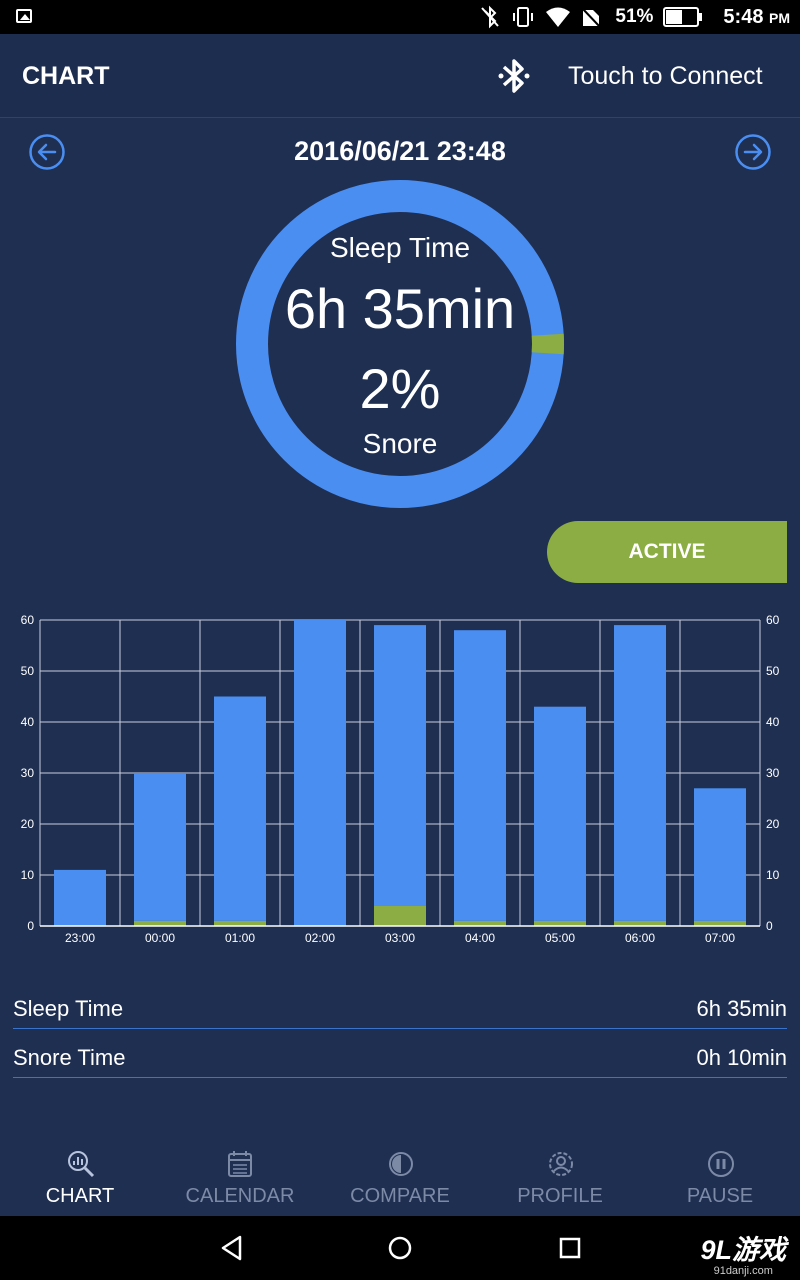  I want to click on donut-snore-percent: 2%, so click(400, 388).